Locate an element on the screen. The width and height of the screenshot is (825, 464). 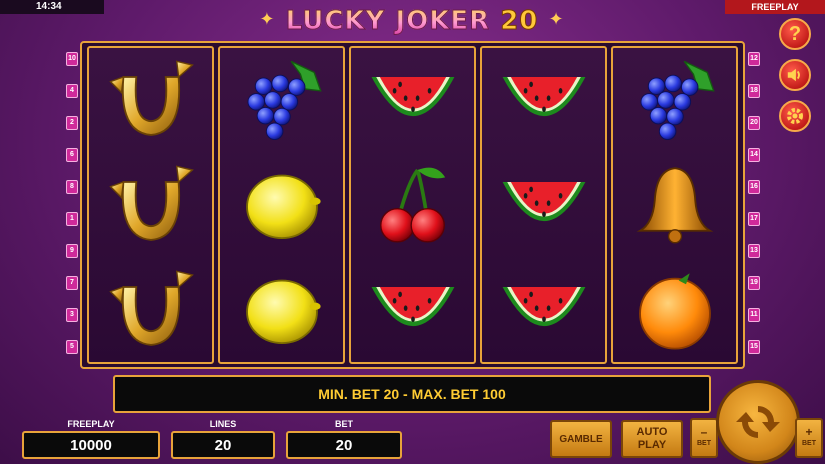
help-icon: ? is located at coordinates (795, 33).